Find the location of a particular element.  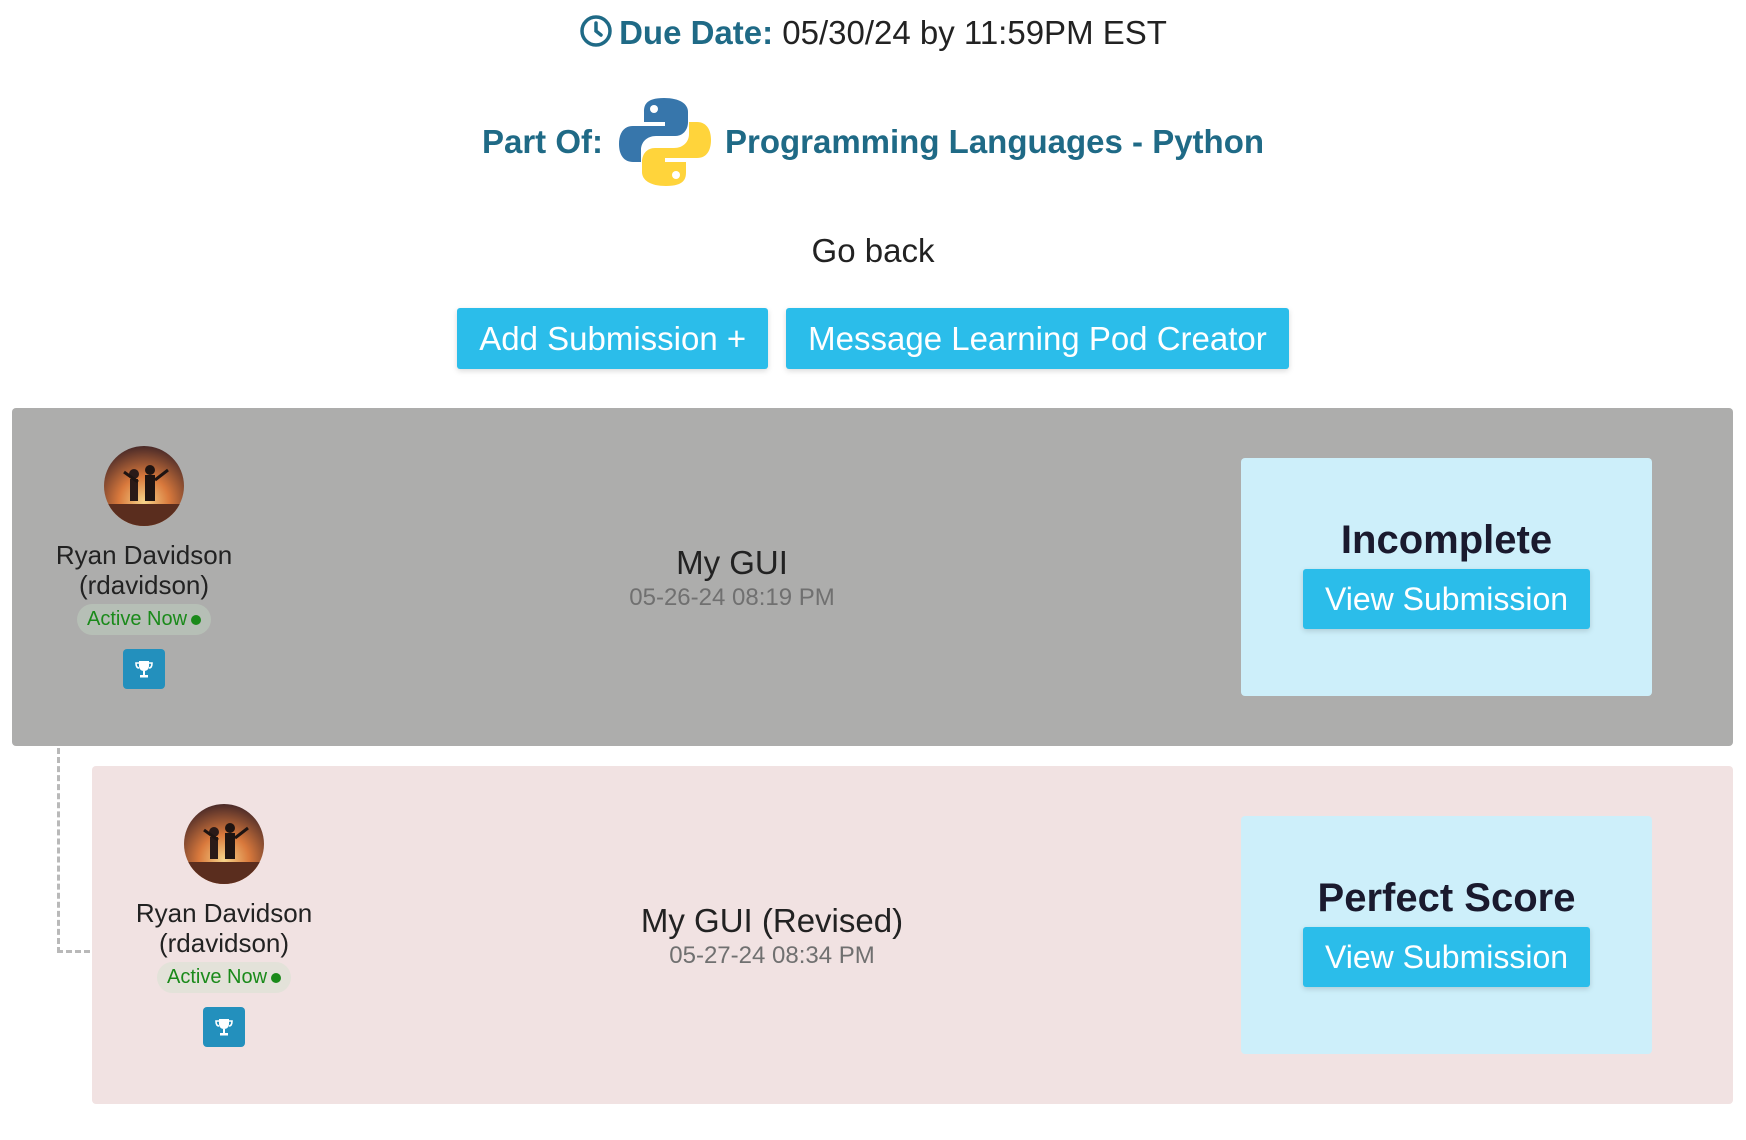

part-of-label: Part Of: is located at coordinates (542, 141).